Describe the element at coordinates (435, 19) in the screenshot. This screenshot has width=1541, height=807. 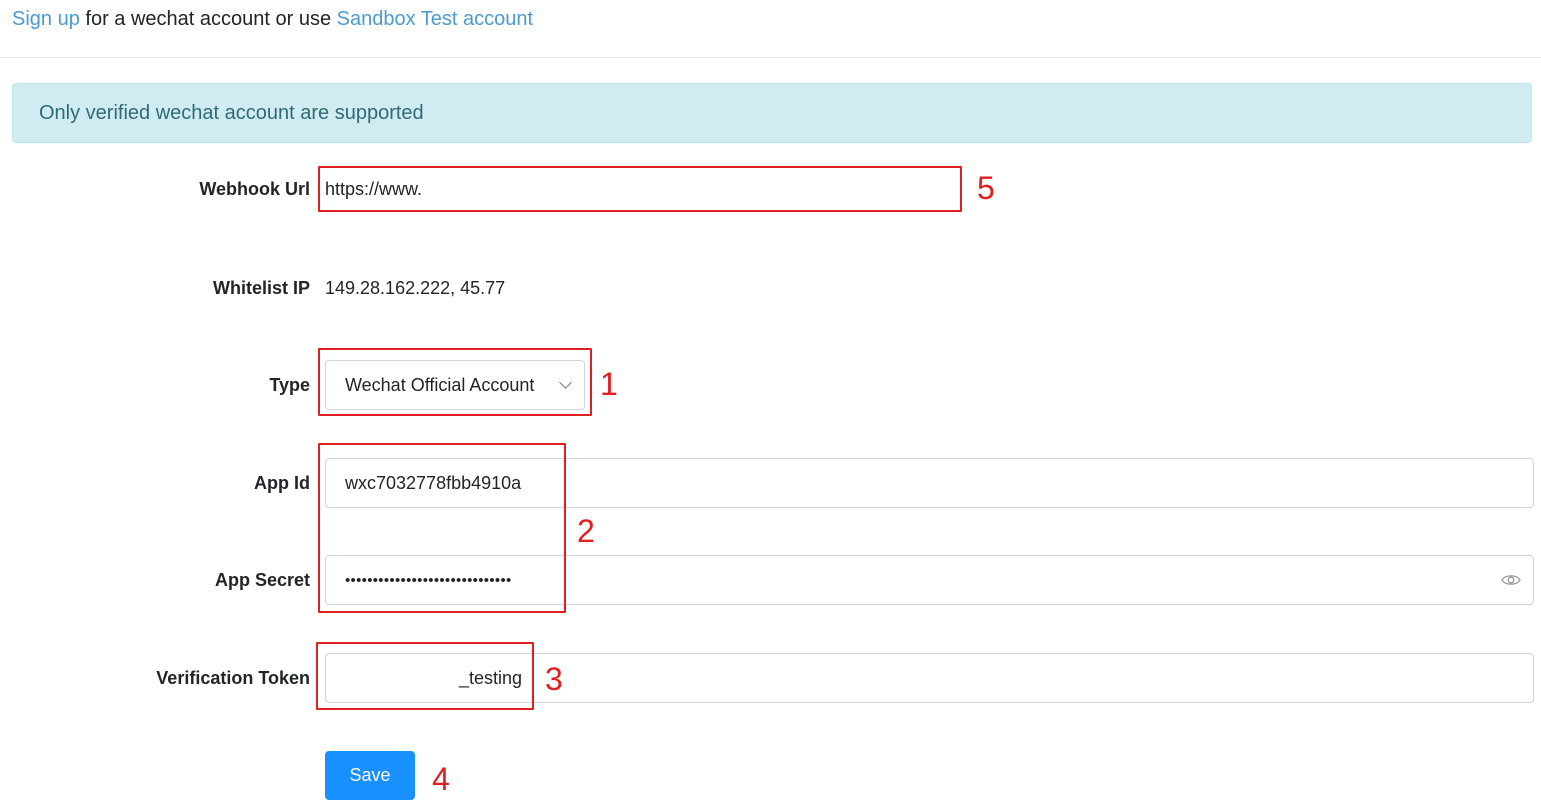
I see `sandbox-test-account-link: Sandbox Test account` at that location.